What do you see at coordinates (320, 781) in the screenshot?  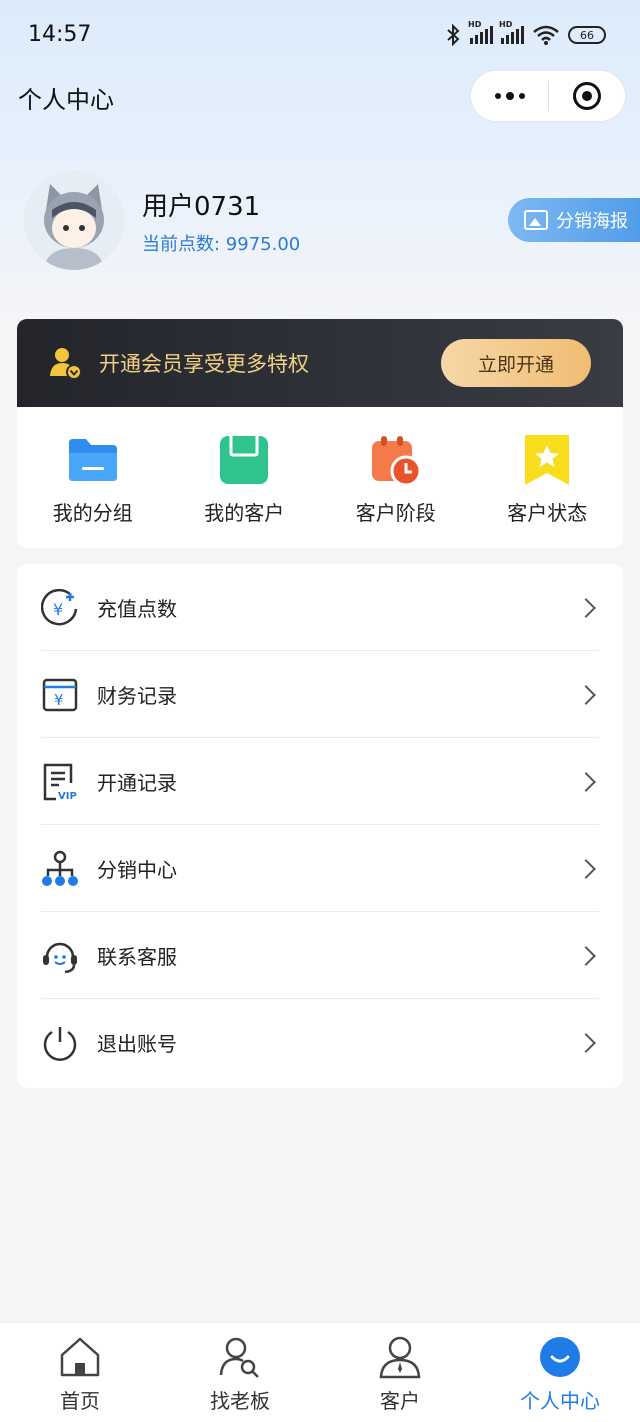 I see `menu-item-activation-records: VIP 开通记录` at bounding box center [320, 781].